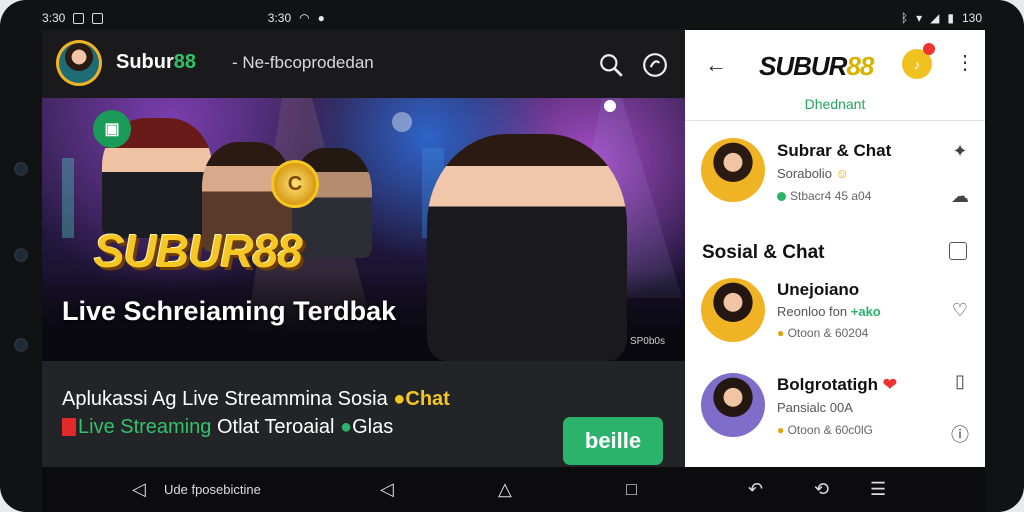  What do you see at coordinates (950, 18) in the screenshot?
I see `battery-icon: ▮` at bounding box center [950, 18].